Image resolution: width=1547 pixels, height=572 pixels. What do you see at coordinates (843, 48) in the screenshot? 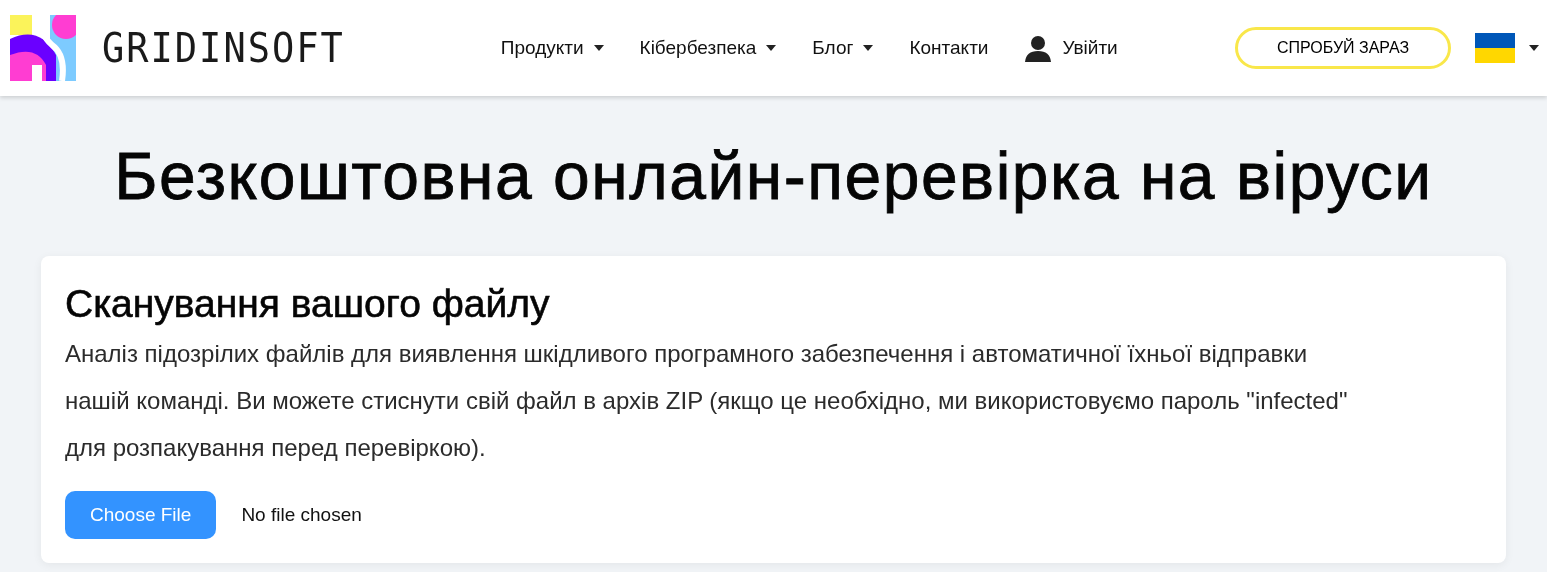
I see `nav-link: Блог` at bounding box center [843, 48].